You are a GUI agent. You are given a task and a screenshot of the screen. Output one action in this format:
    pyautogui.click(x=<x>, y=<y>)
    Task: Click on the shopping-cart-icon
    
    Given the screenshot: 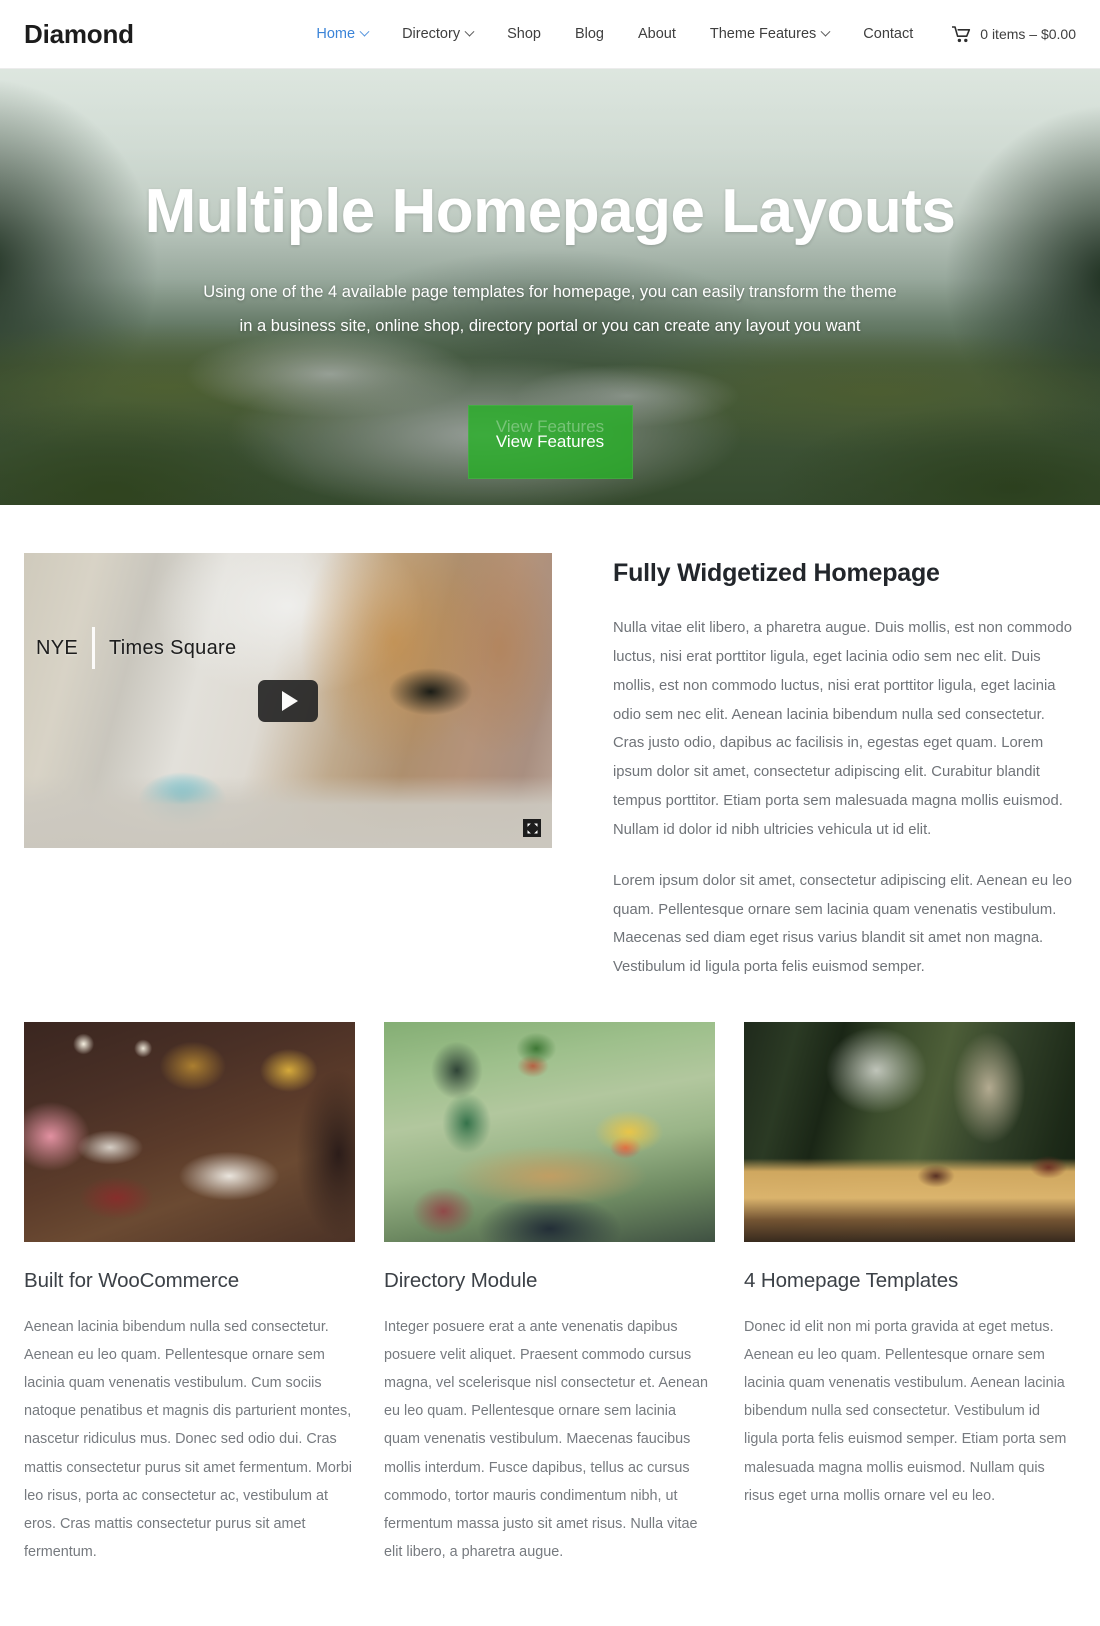 What is the action you would take?
    pyautogui.click(x=961, y=33)
    